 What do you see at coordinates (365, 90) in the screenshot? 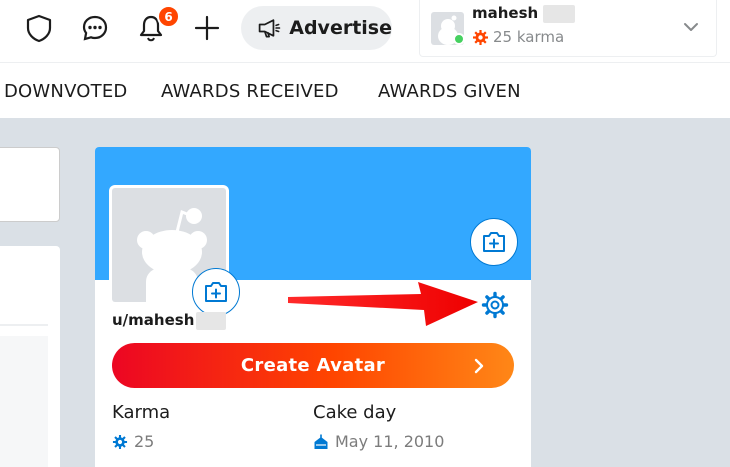
I see `profile-tab-bar: DOWNVOTED AWARDS RECEIVED AWARDS GIVEN` at bounding box center [365, 90].